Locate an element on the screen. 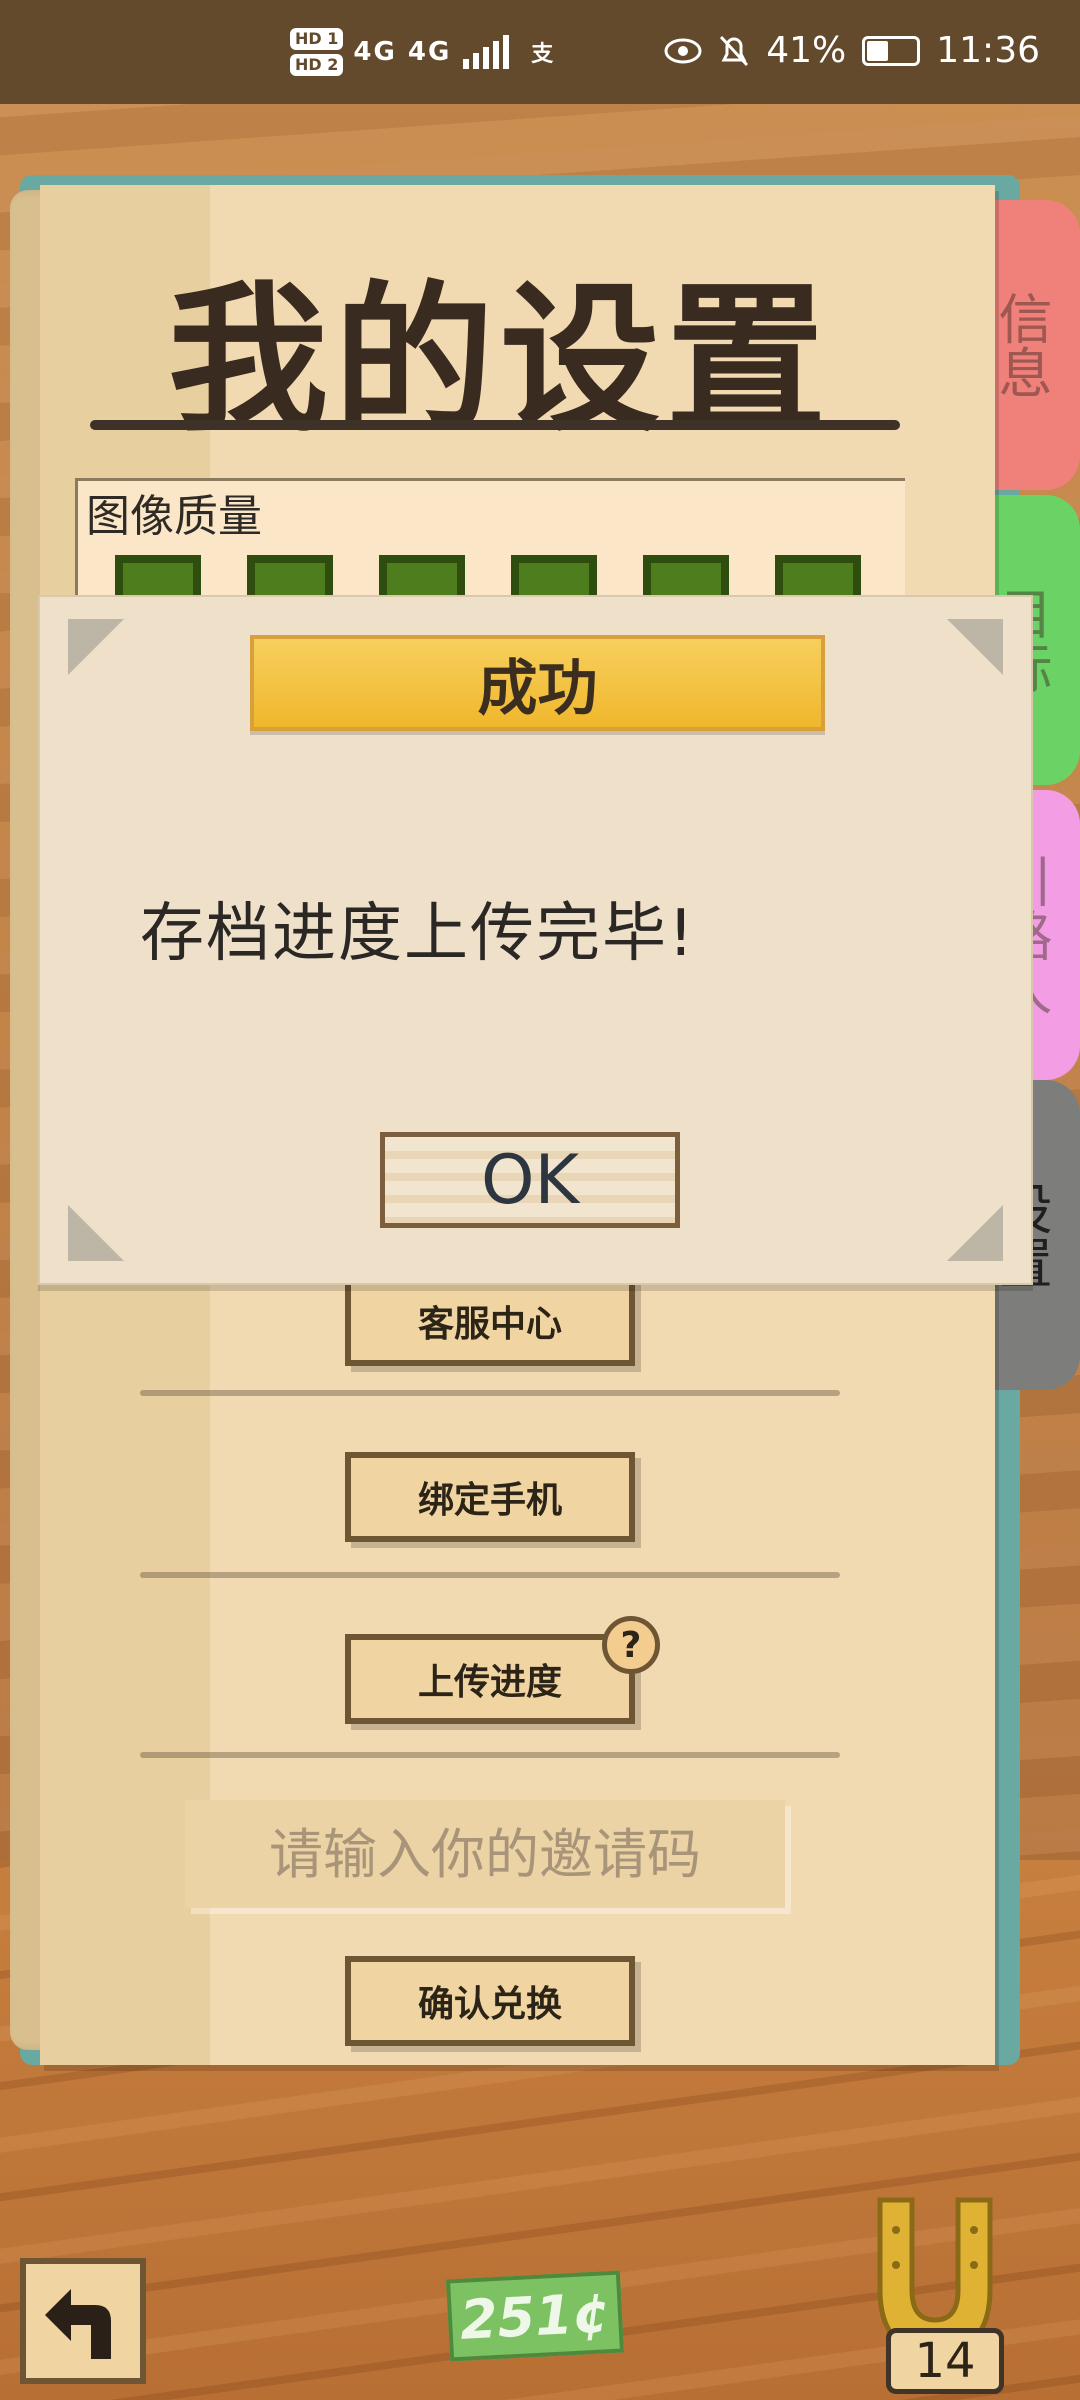 The image size is (1080, 2400). title-underline is located at coordinates (495, 425).